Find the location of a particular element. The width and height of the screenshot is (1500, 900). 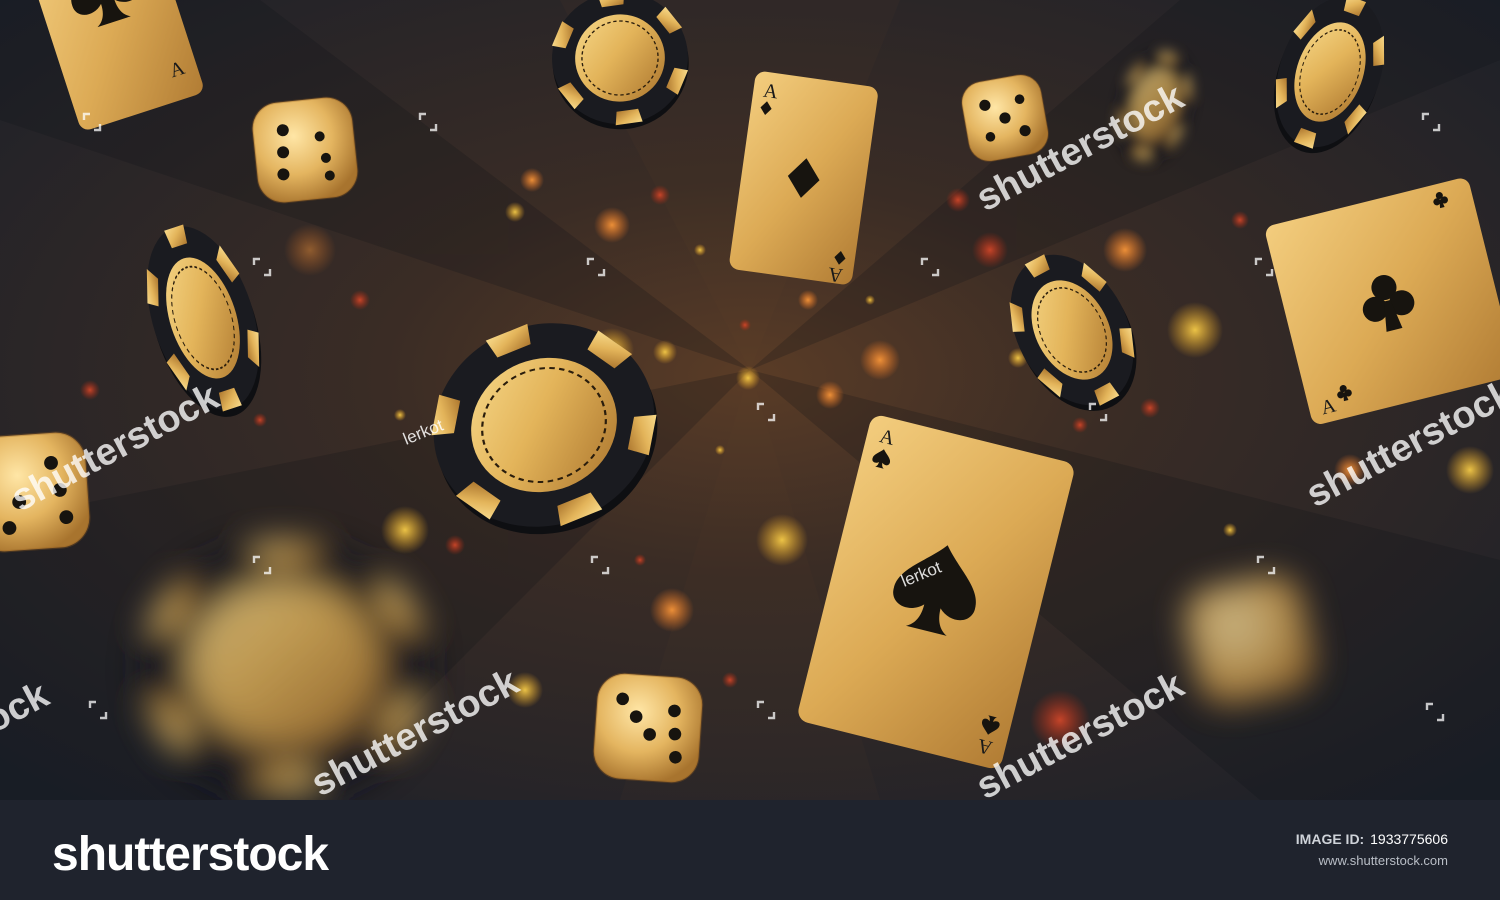

image-id-label: IMAGE ID: is located at coordinates (1330, 839).